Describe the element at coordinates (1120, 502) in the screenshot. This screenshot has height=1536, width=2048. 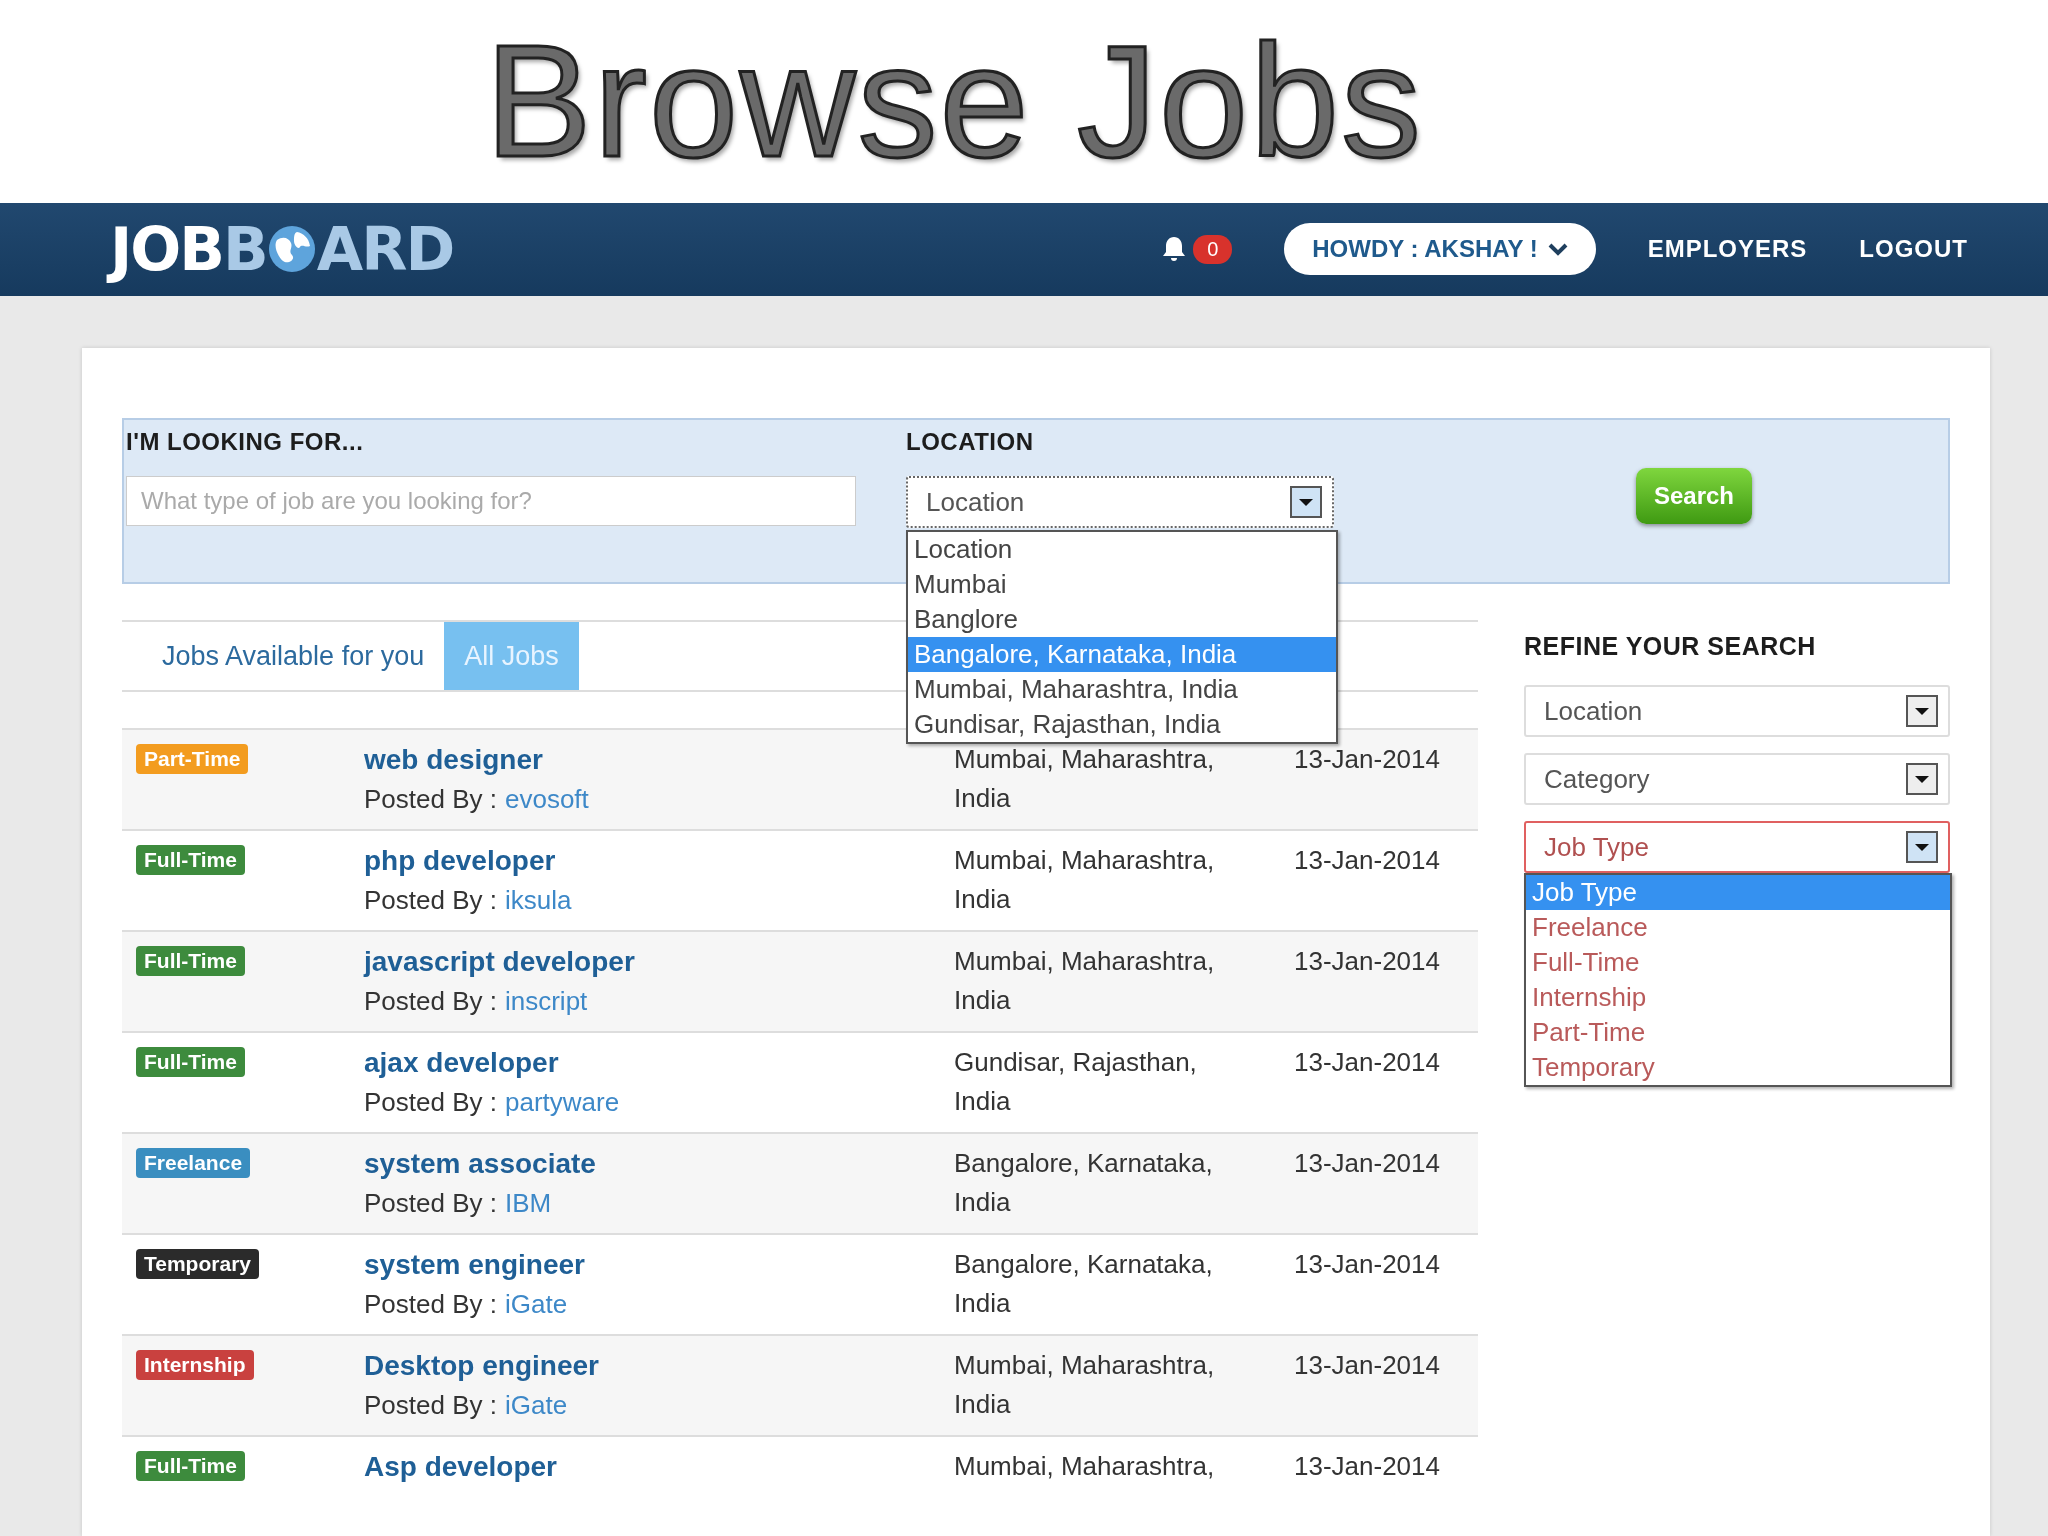
I see `location-select: Location` at that location.